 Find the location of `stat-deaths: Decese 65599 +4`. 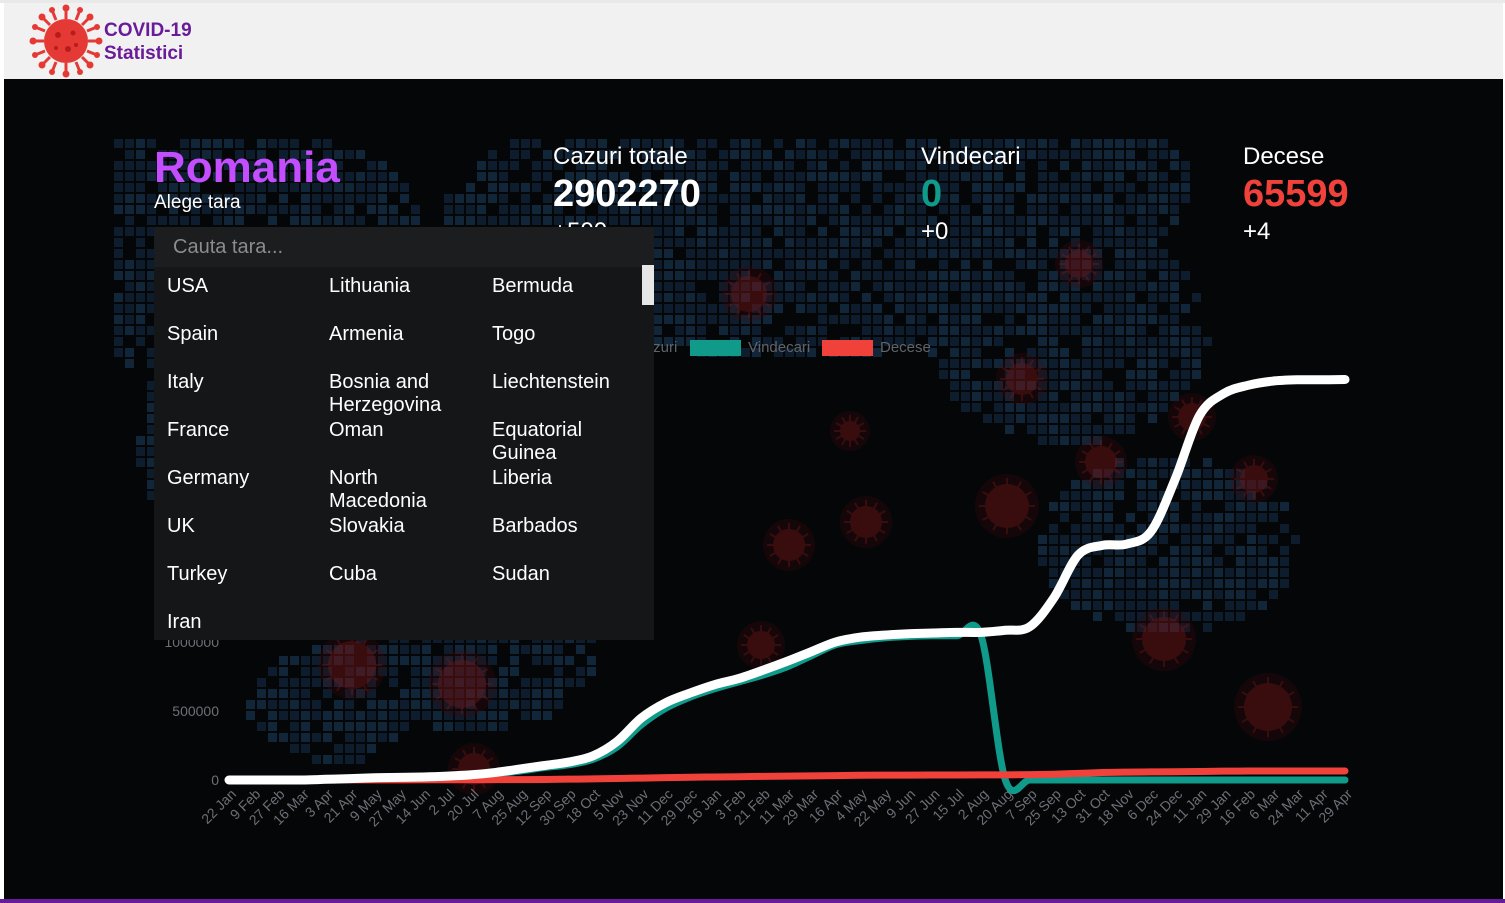

stat-deaths: Decese 65599 +4 is located at coordinates (1296, 194).